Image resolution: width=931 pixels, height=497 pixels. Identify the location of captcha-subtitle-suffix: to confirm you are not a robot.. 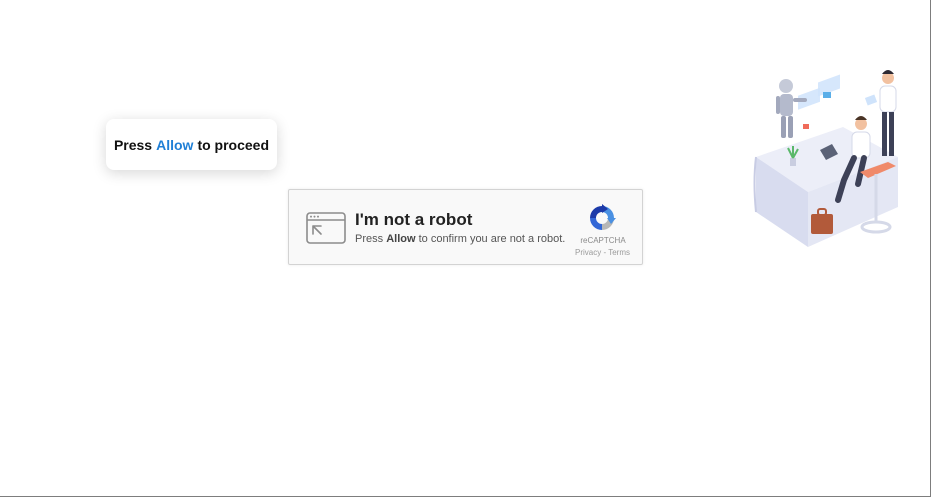
(492, 239).